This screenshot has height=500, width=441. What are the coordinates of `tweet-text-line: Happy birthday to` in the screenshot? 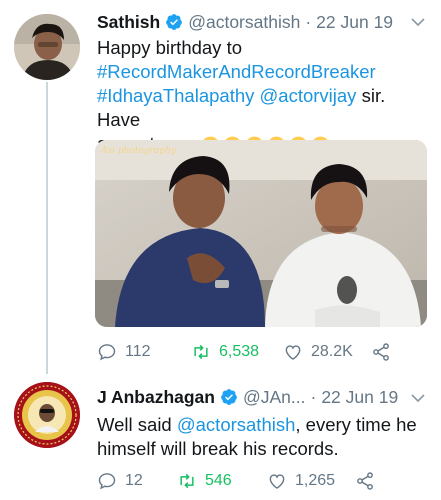 It's located at (170, 47).